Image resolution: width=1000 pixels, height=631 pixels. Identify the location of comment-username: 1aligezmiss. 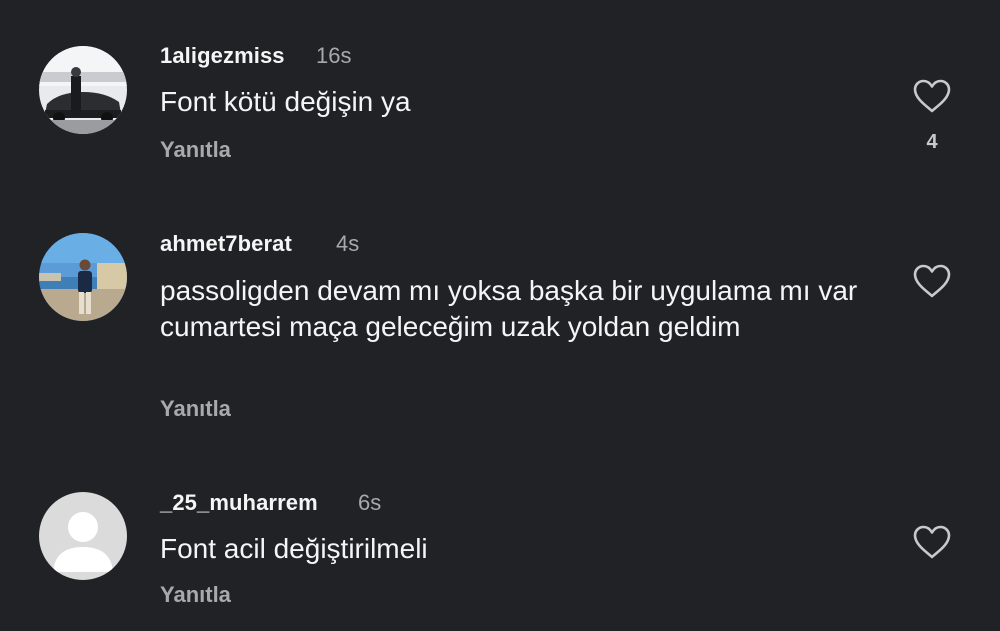
(222, 56).